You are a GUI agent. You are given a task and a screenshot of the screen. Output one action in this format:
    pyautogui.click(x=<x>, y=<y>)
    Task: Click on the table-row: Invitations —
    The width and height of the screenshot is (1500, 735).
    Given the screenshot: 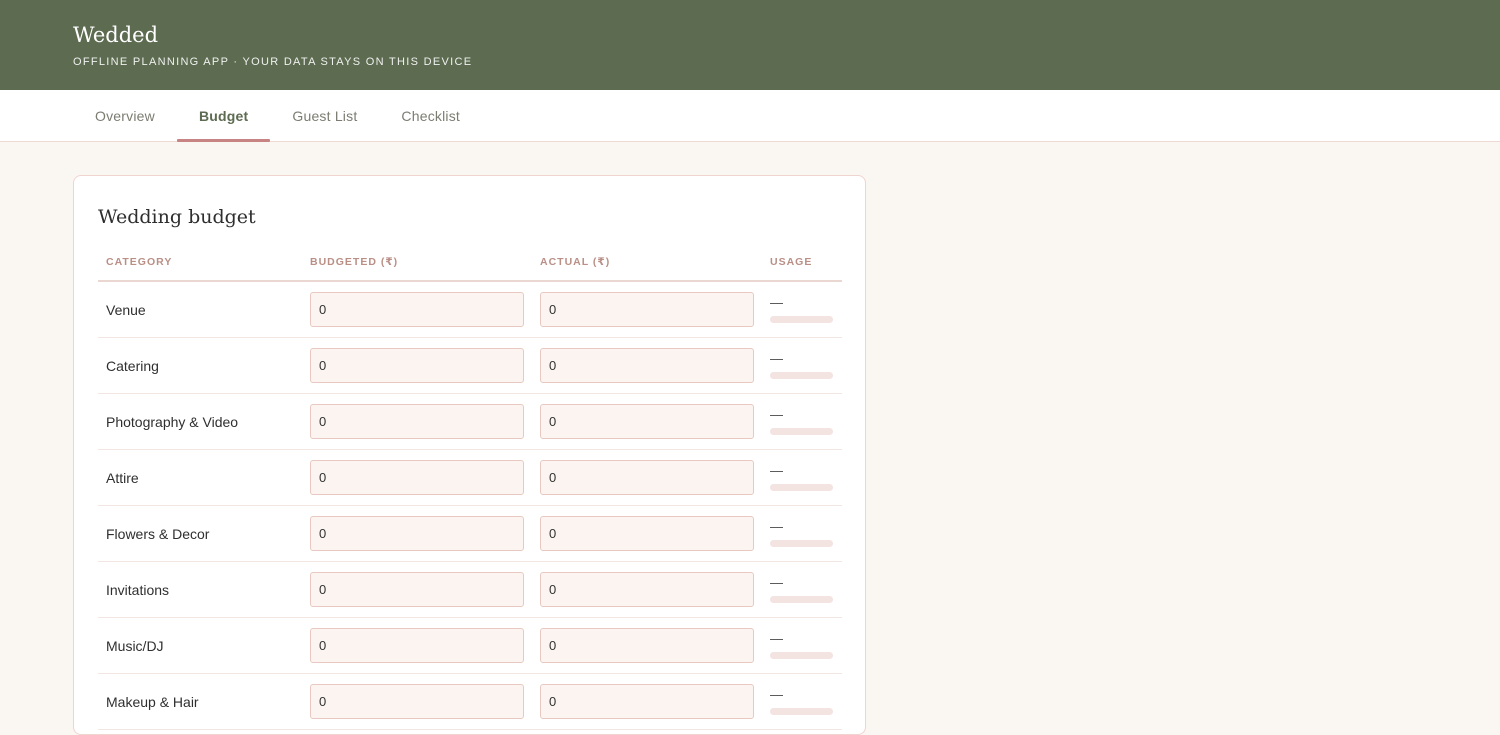 What is the action you would take?
    pyautogui.click(x=470, y=589)
    